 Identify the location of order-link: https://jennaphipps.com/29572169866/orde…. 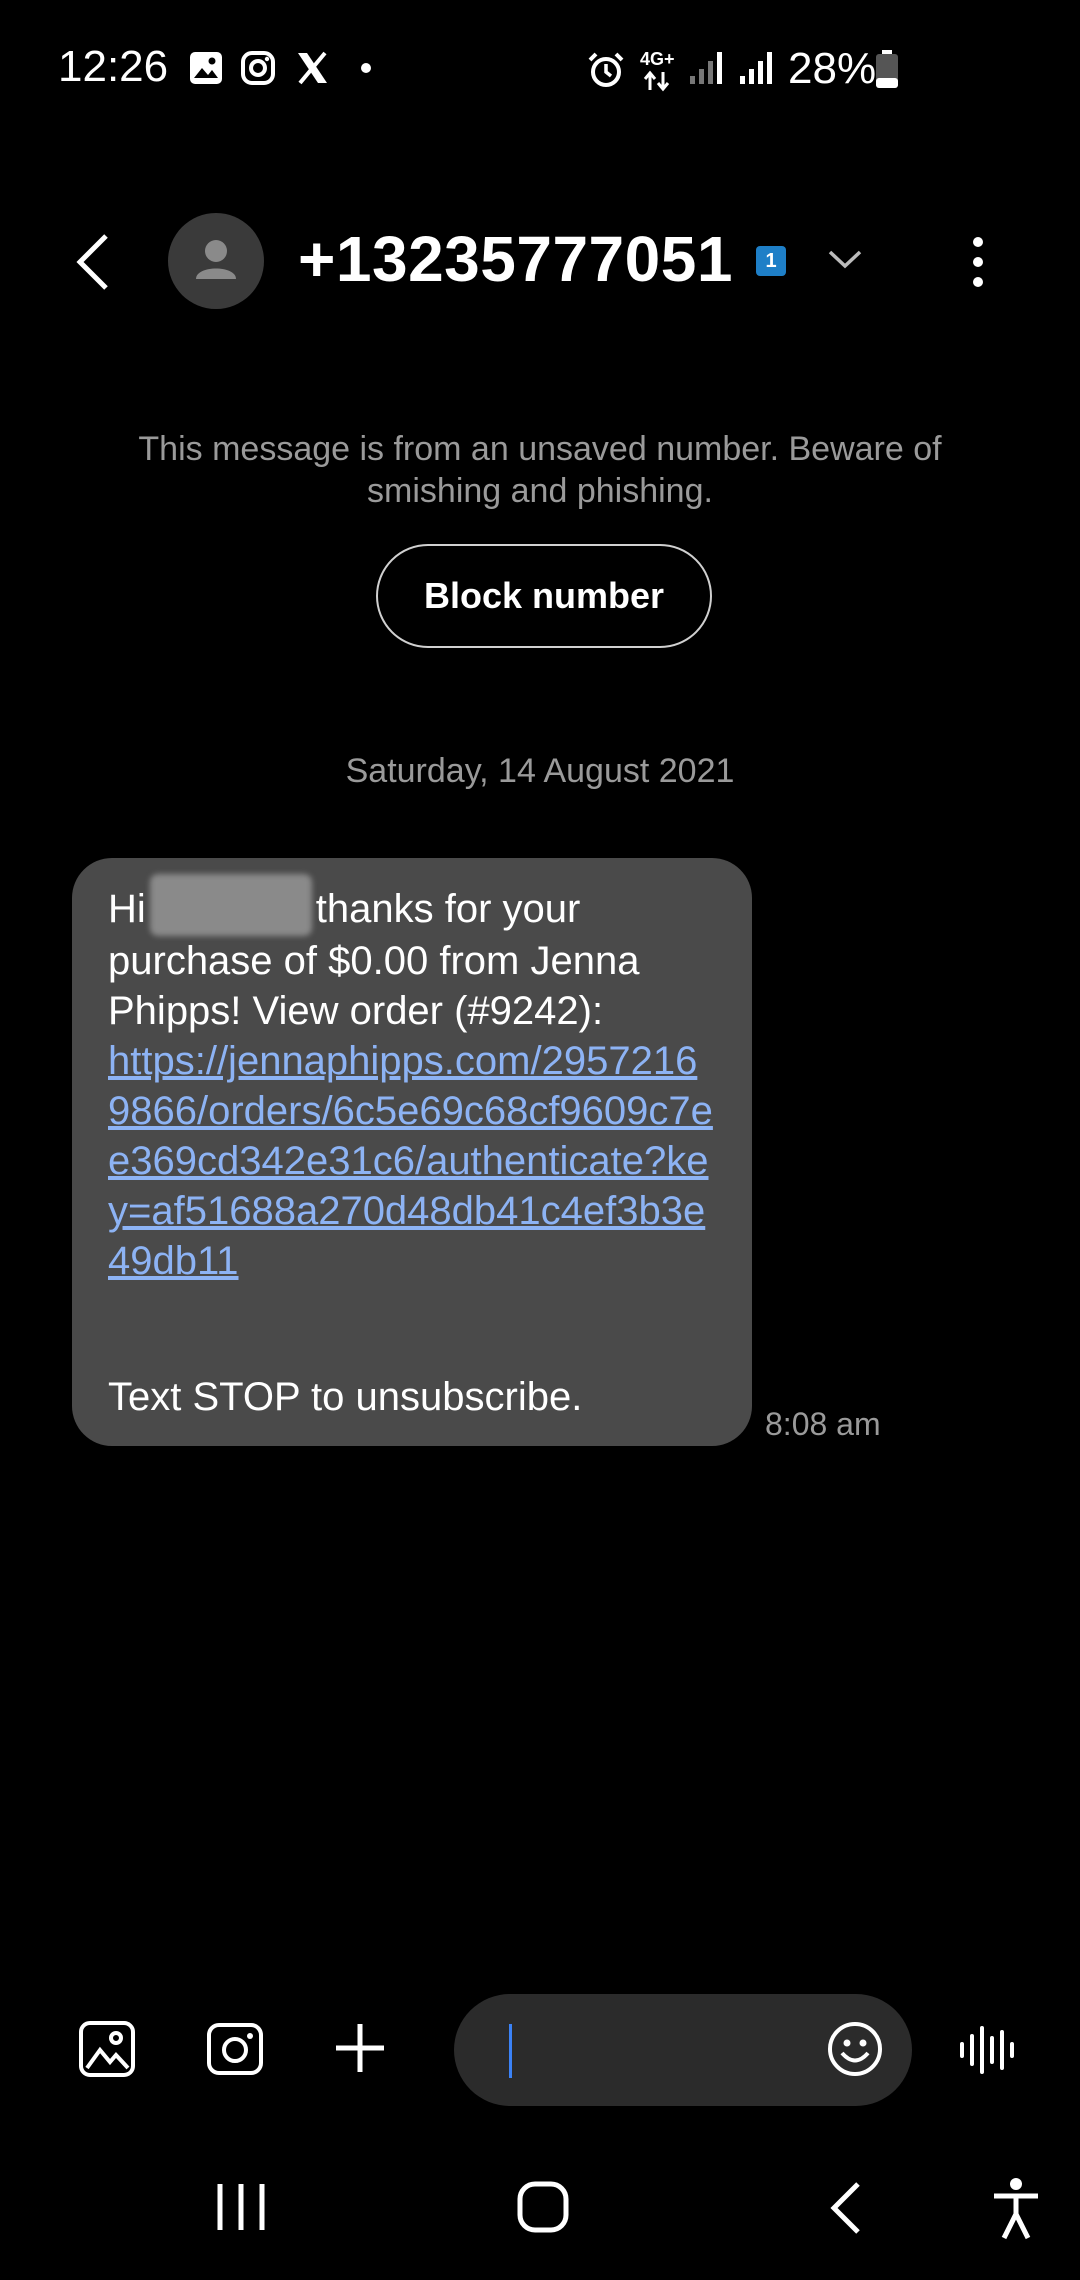
(412, 1161).